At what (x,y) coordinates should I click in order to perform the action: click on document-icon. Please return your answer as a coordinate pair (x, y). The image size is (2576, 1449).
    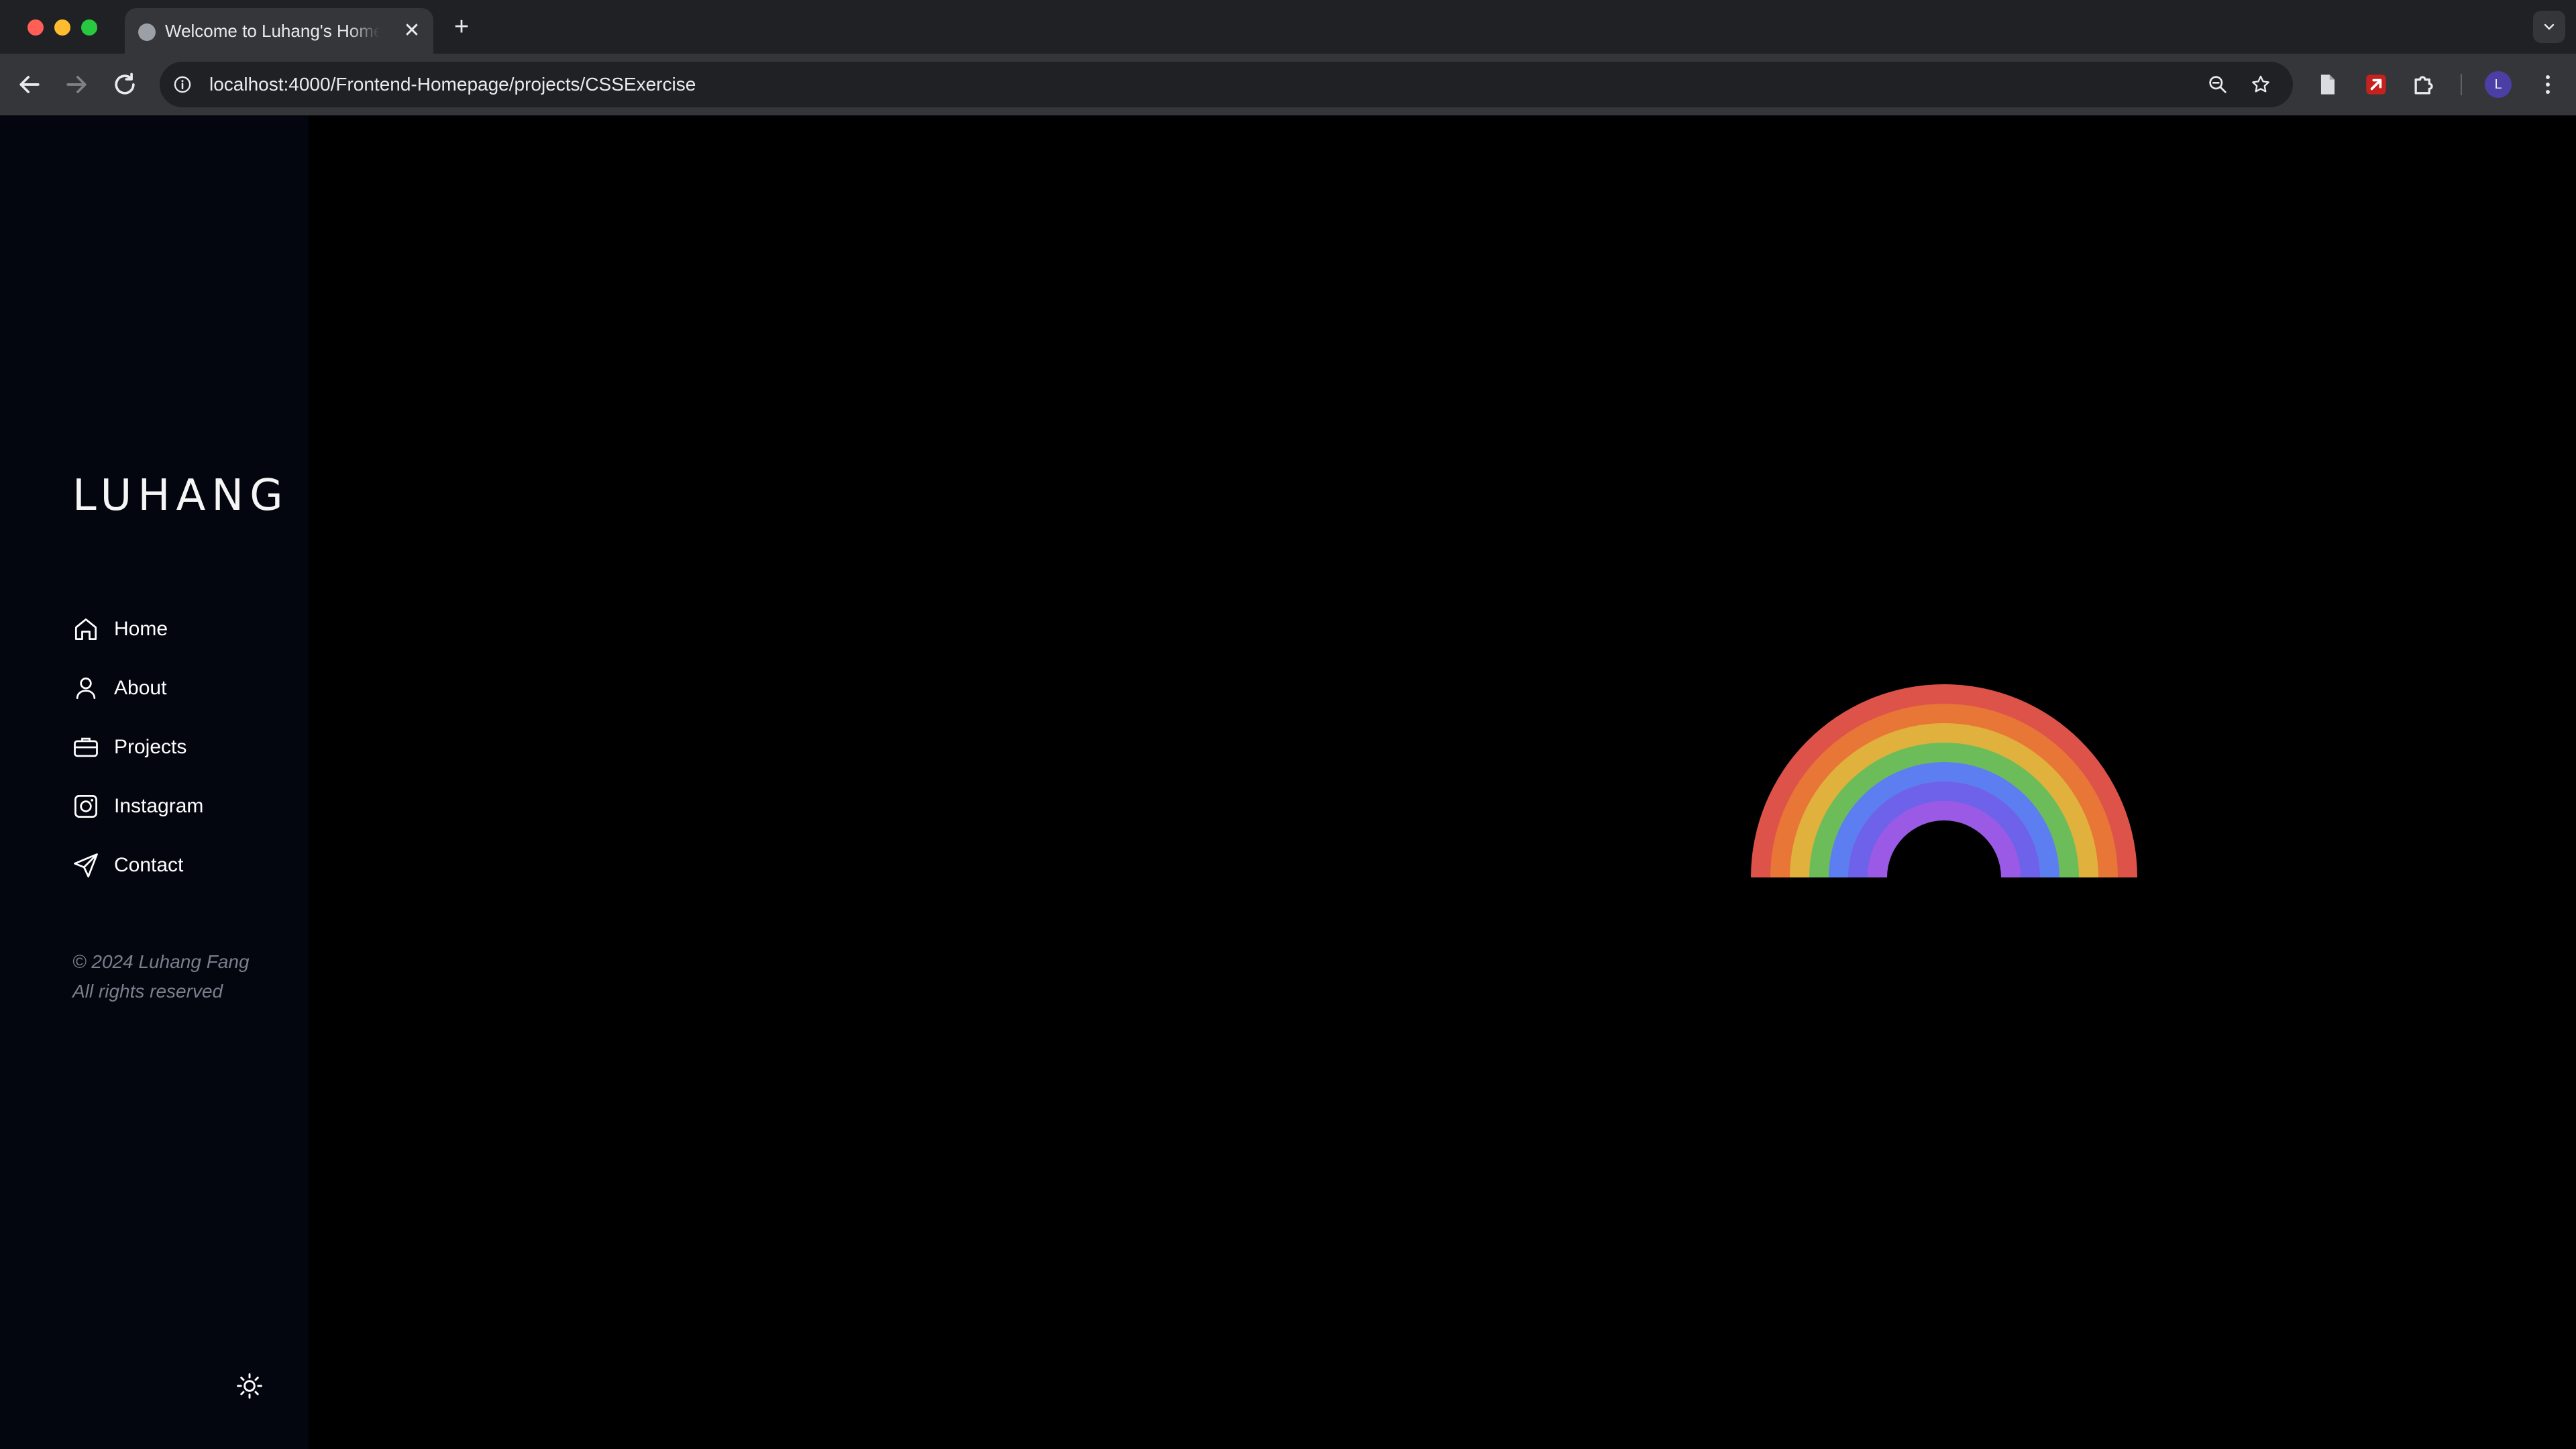
    Looking at the image, I should click on (2327, 84).